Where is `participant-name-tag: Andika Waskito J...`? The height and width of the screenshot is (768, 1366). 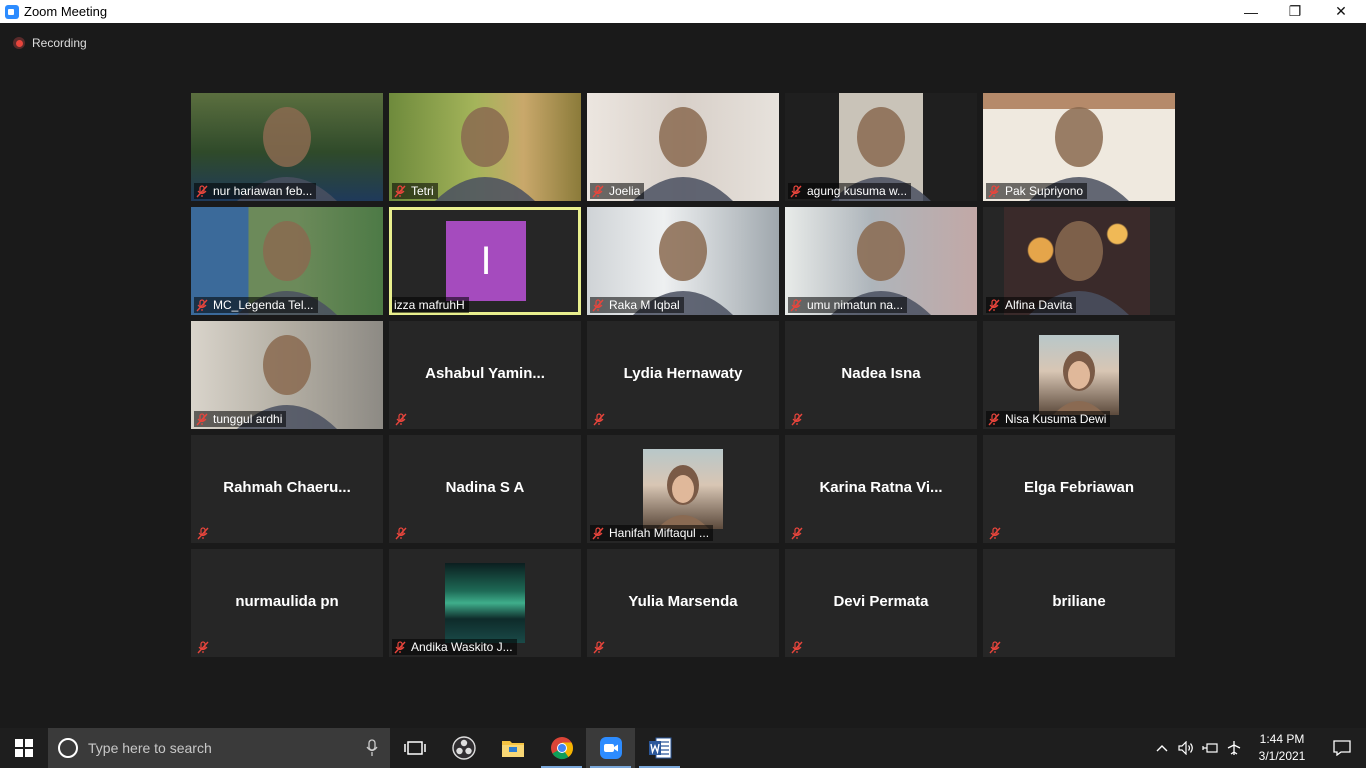 participant-name-tag: Andika Waskito J... is located at coordinates (454, 647).